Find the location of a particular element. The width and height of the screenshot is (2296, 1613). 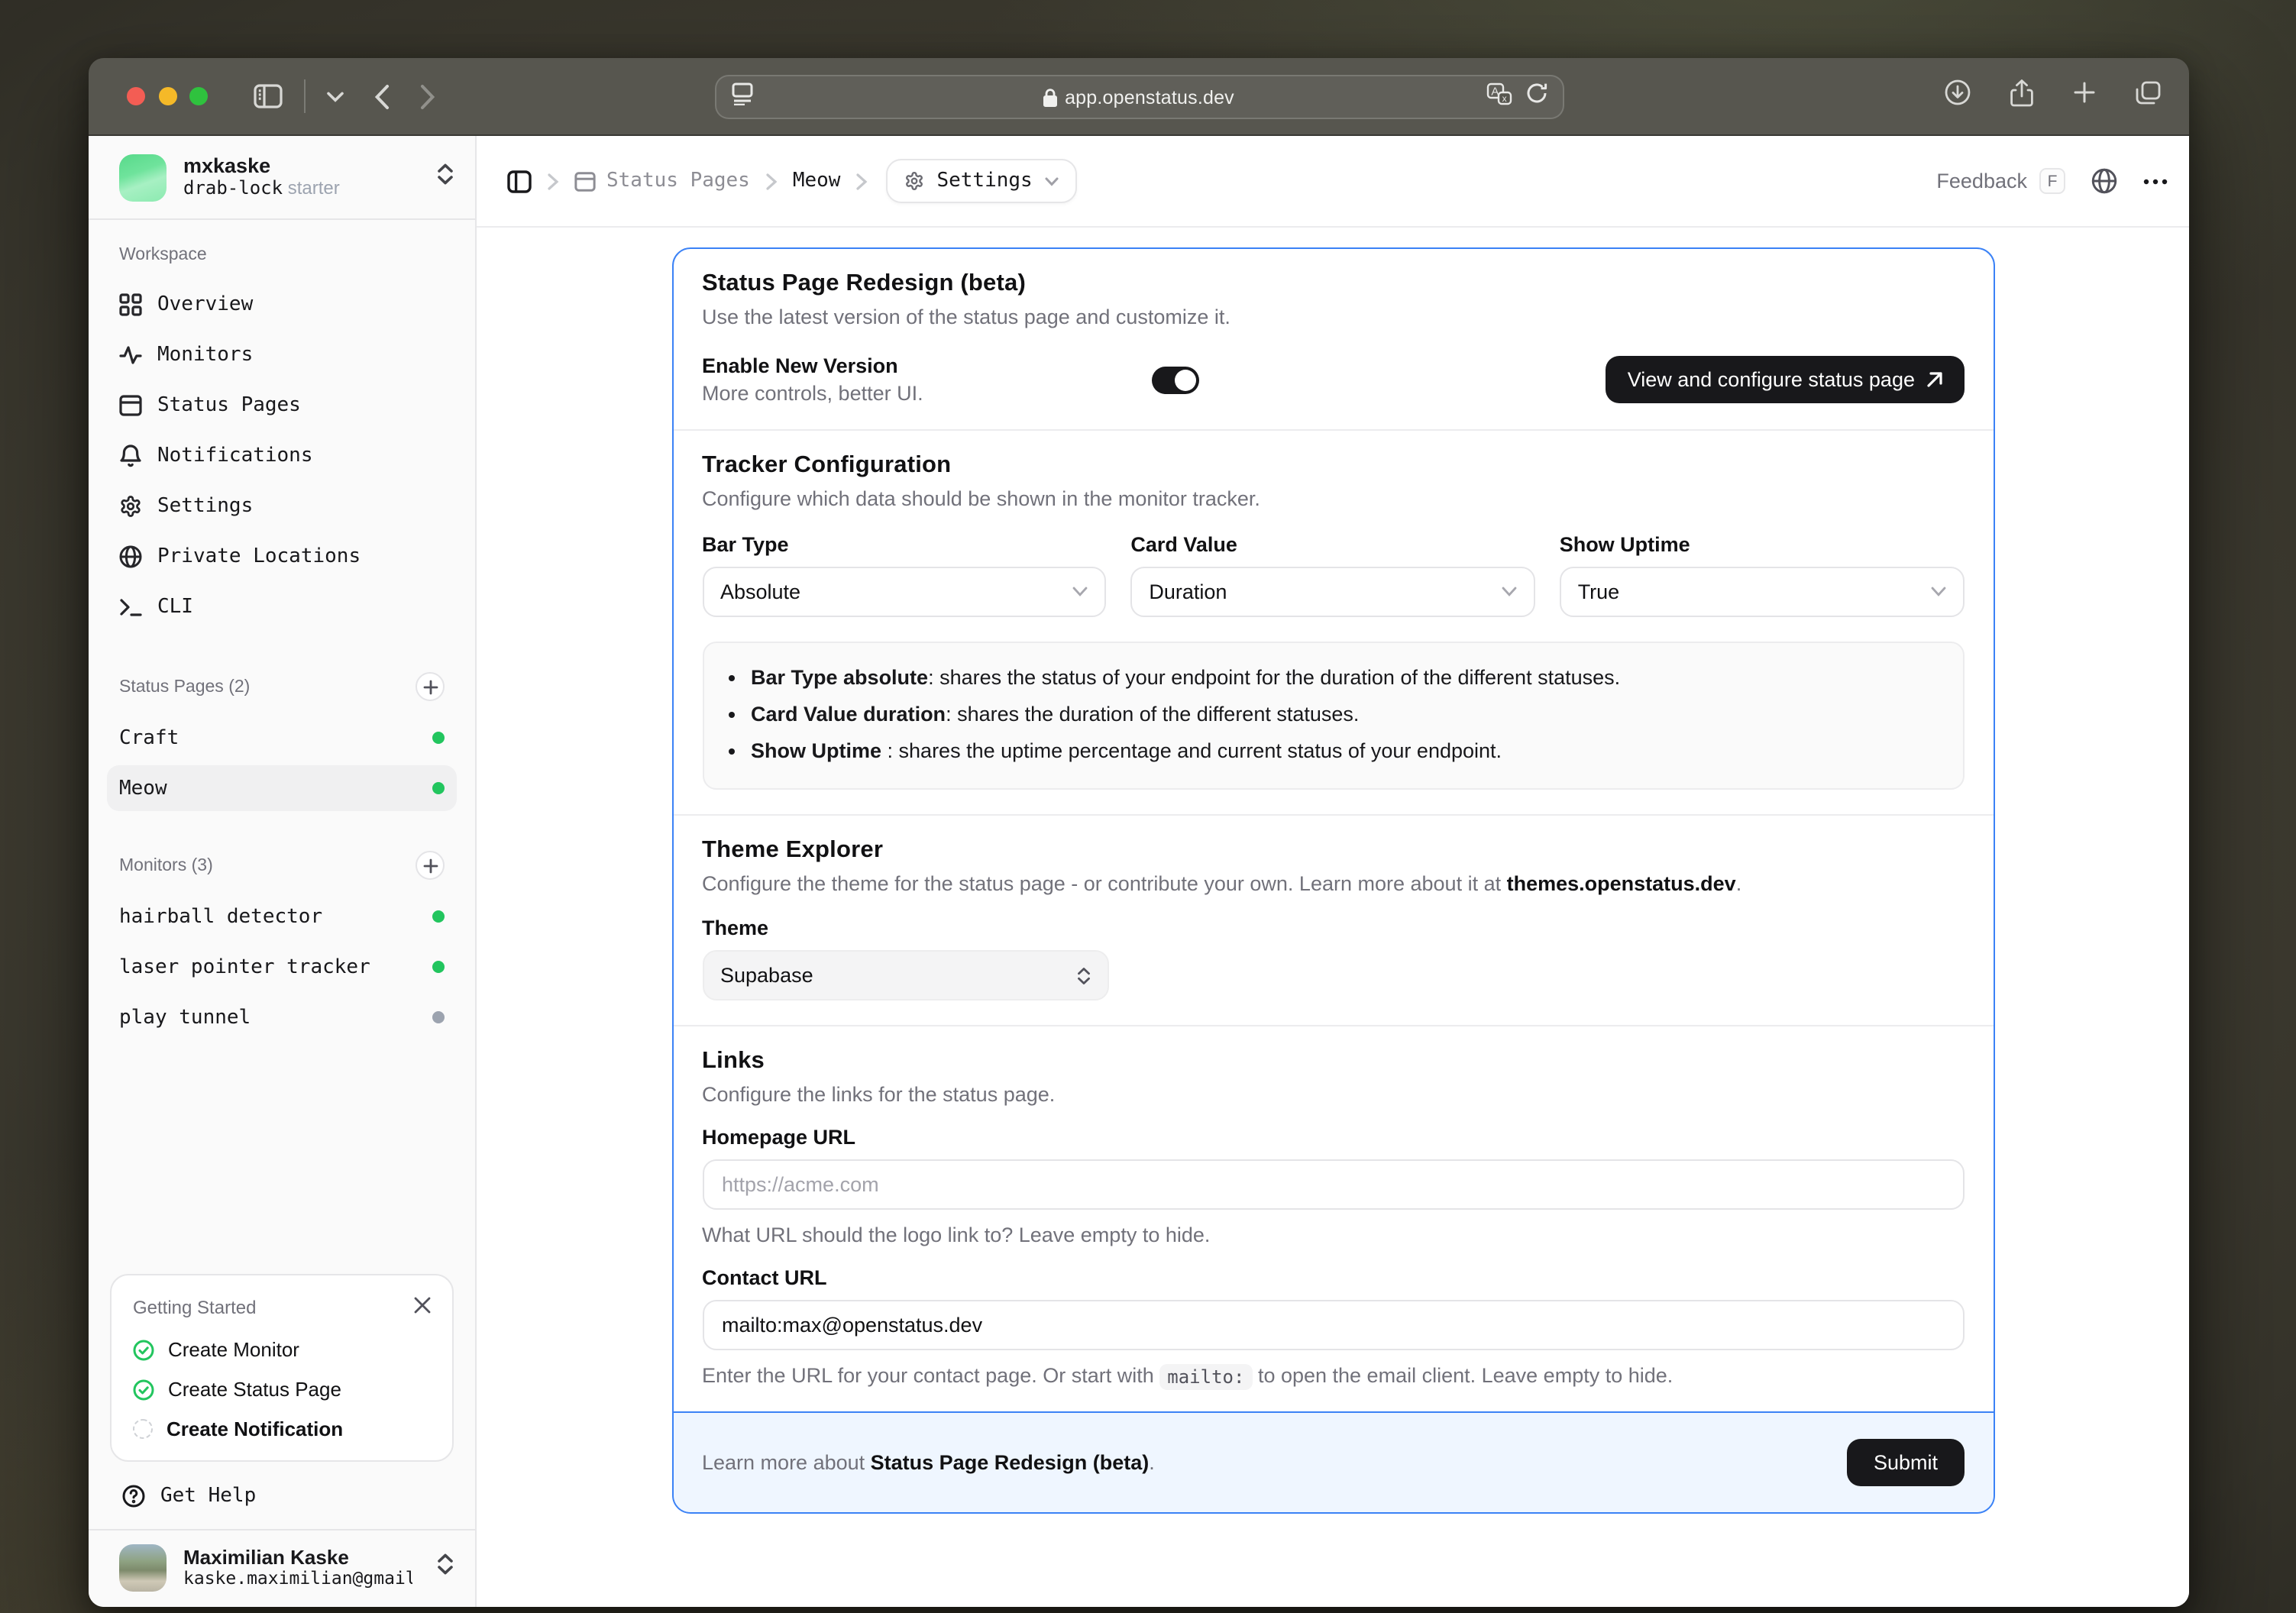

card-value-label: Card Value is located at coordinates (1183, 544).